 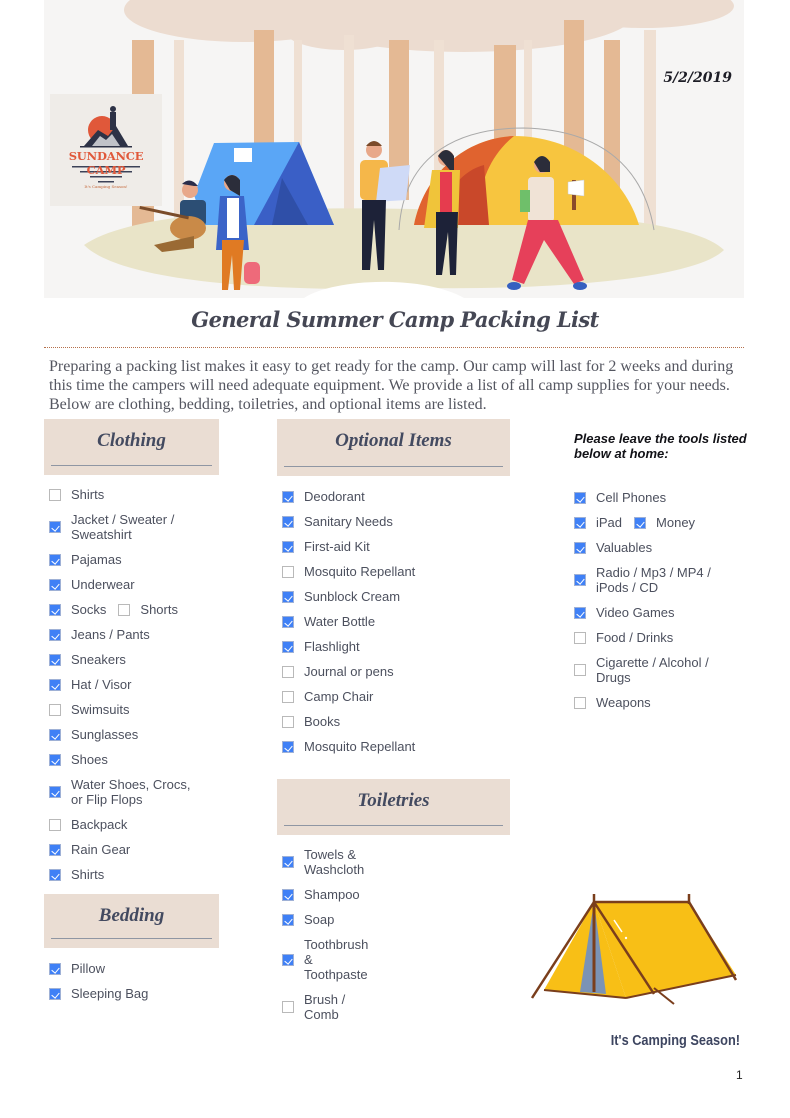 What do you see at coordinates (348, 521) in the screenshot?
I see `item-label: Sanitary Needs` at bounding box center [348, 521].